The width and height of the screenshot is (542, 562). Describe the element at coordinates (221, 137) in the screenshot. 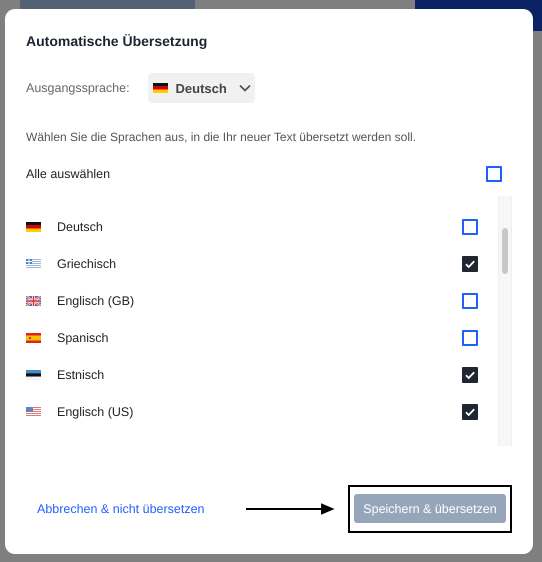

I see `instruction-text: Wählen Sie die Sprachen aus, in die Ihr neuer Text übersetzt werden soll.` at that location.